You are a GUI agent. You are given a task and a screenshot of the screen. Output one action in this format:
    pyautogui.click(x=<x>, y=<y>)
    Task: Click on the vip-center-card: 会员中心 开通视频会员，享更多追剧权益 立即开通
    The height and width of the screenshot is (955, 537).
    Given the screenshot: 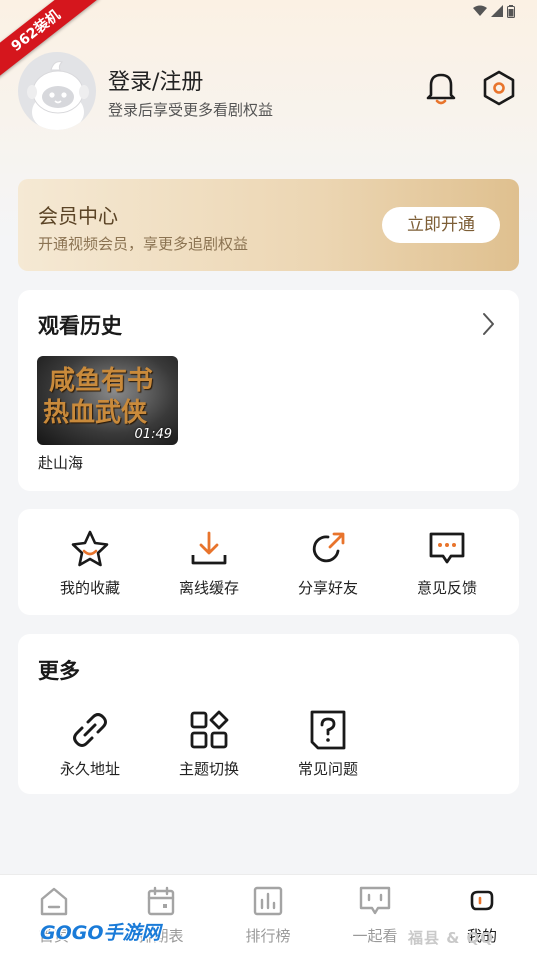 What is the action you would take?
    pyautogui.click(x=268, y=225)
    